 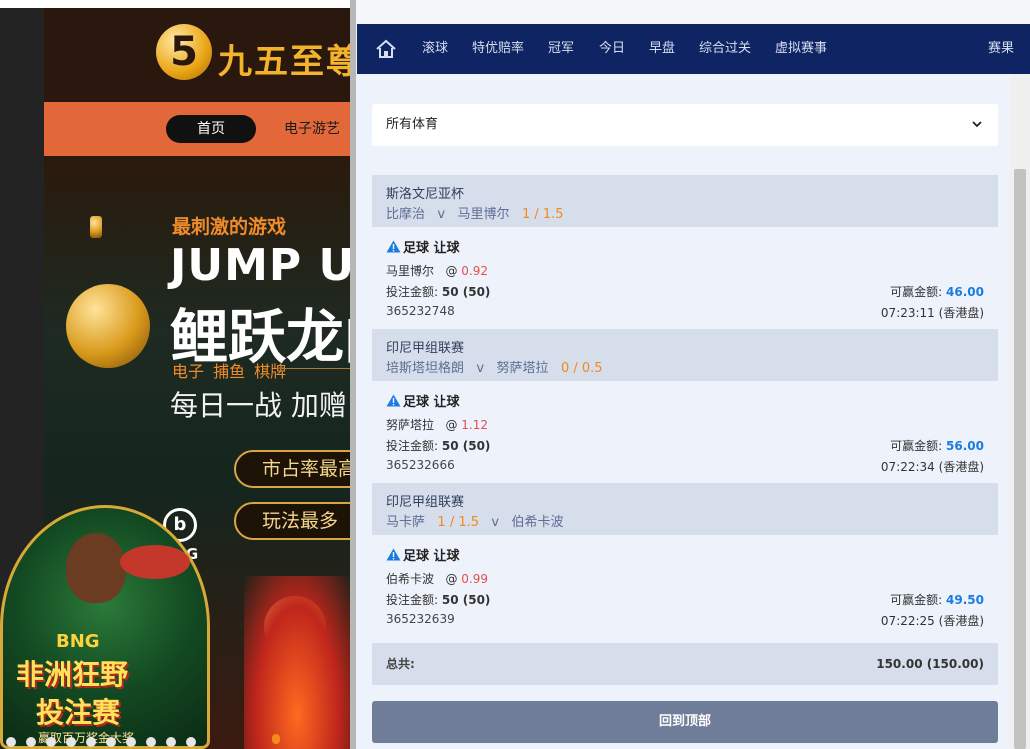 I want to click on bet-win: 可赢金额: 49.50, so click(x=937, y=599).